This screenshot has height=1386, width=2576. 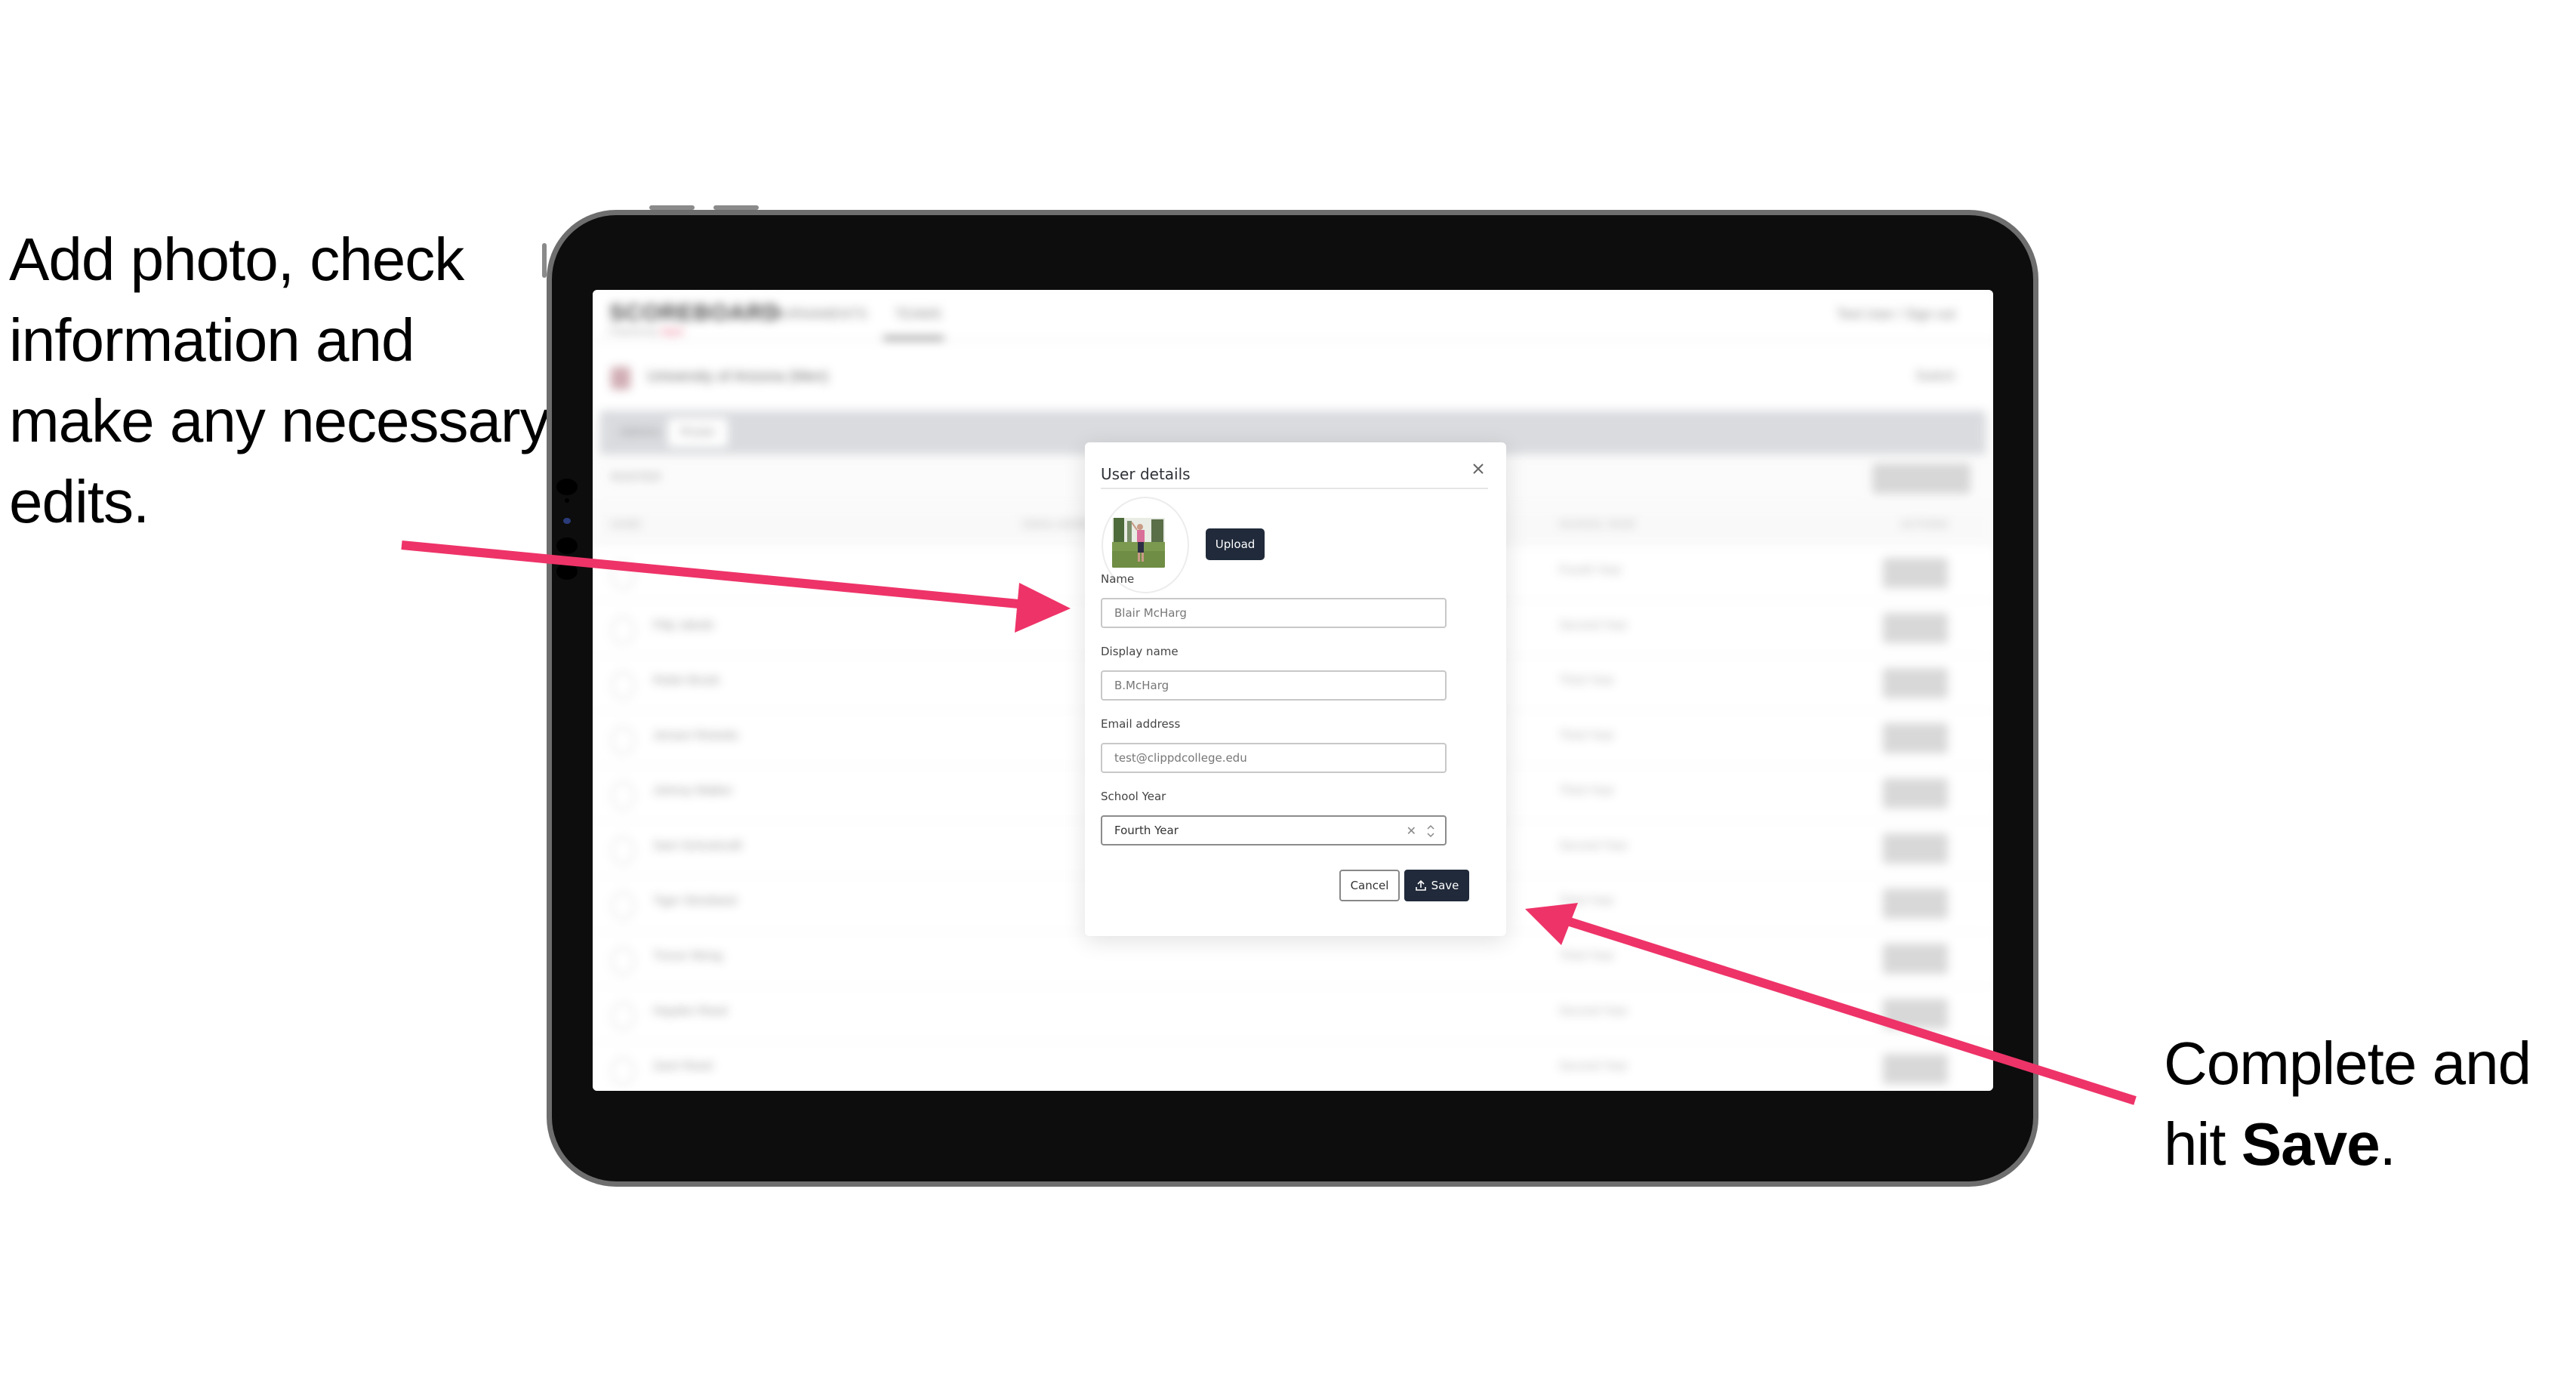 I want to click on display-name-label: Display name, so click(x=1140, y=651).